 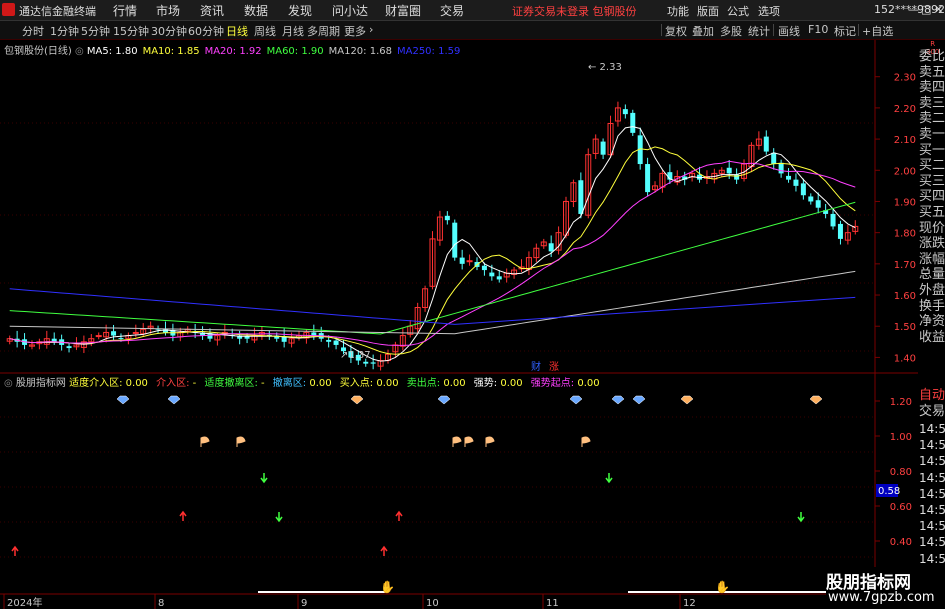 I want to click on price-tick-label-8: 1.50, so click(x=905, y=327).